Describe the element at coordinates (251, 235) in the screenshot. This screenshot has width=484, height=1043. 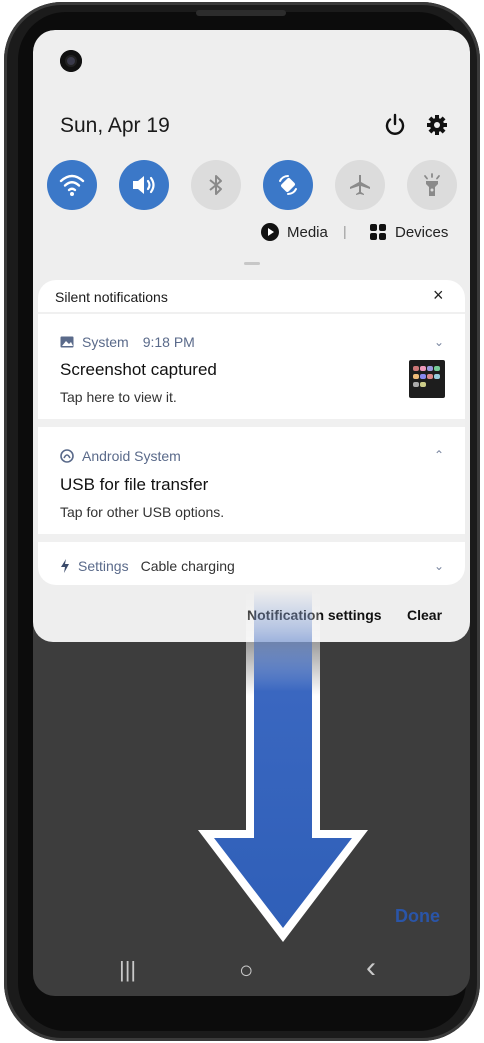
I see `media-devices-row: Media | Devices` at that location.